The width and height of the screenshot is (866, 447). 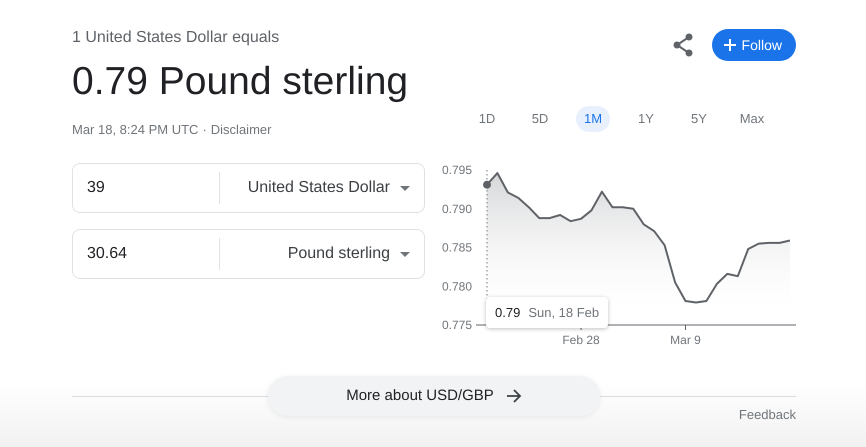 What do you see at coordinates (754, 45) in the screenshot?
I see `follow-button: Follow` at bounding box center [754, 45].